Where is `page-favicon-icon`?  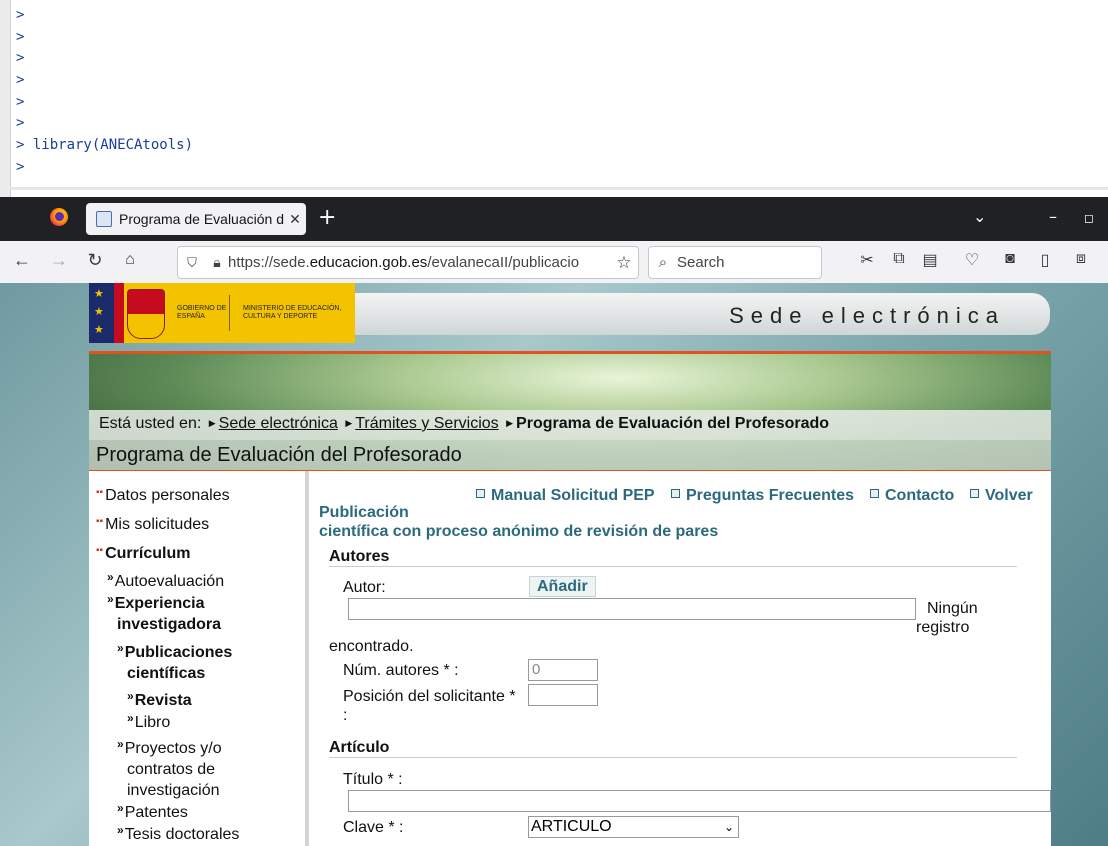 page-favicon-icon is located at coordinates (104, 219).